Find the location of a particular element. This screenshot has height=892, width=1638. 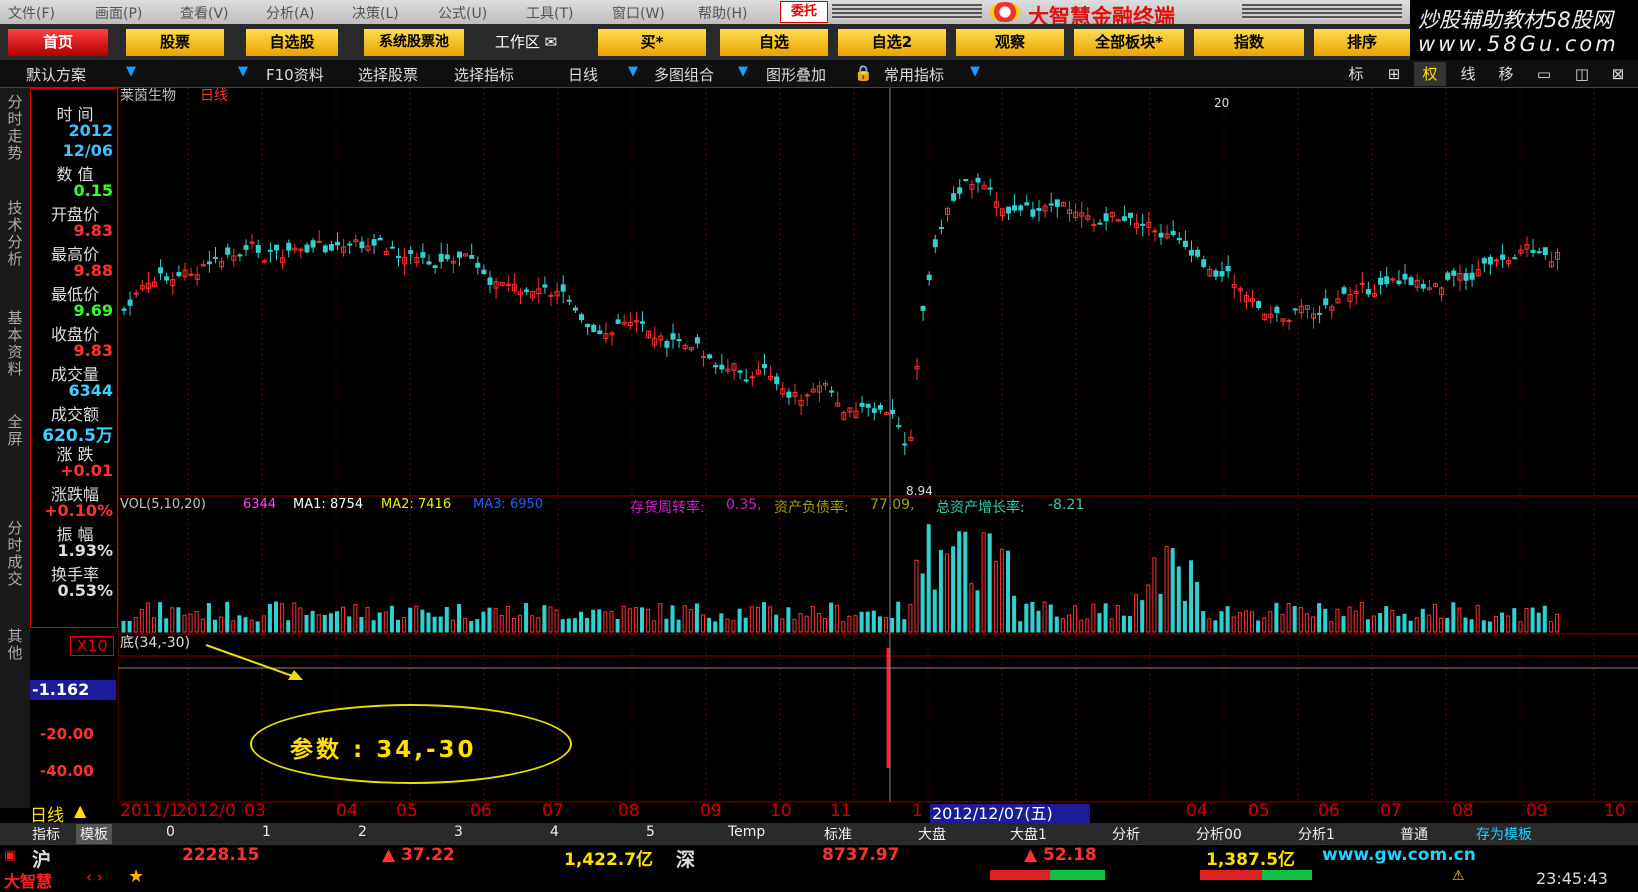

template-2: 2 is located at coordinates (362, 832).